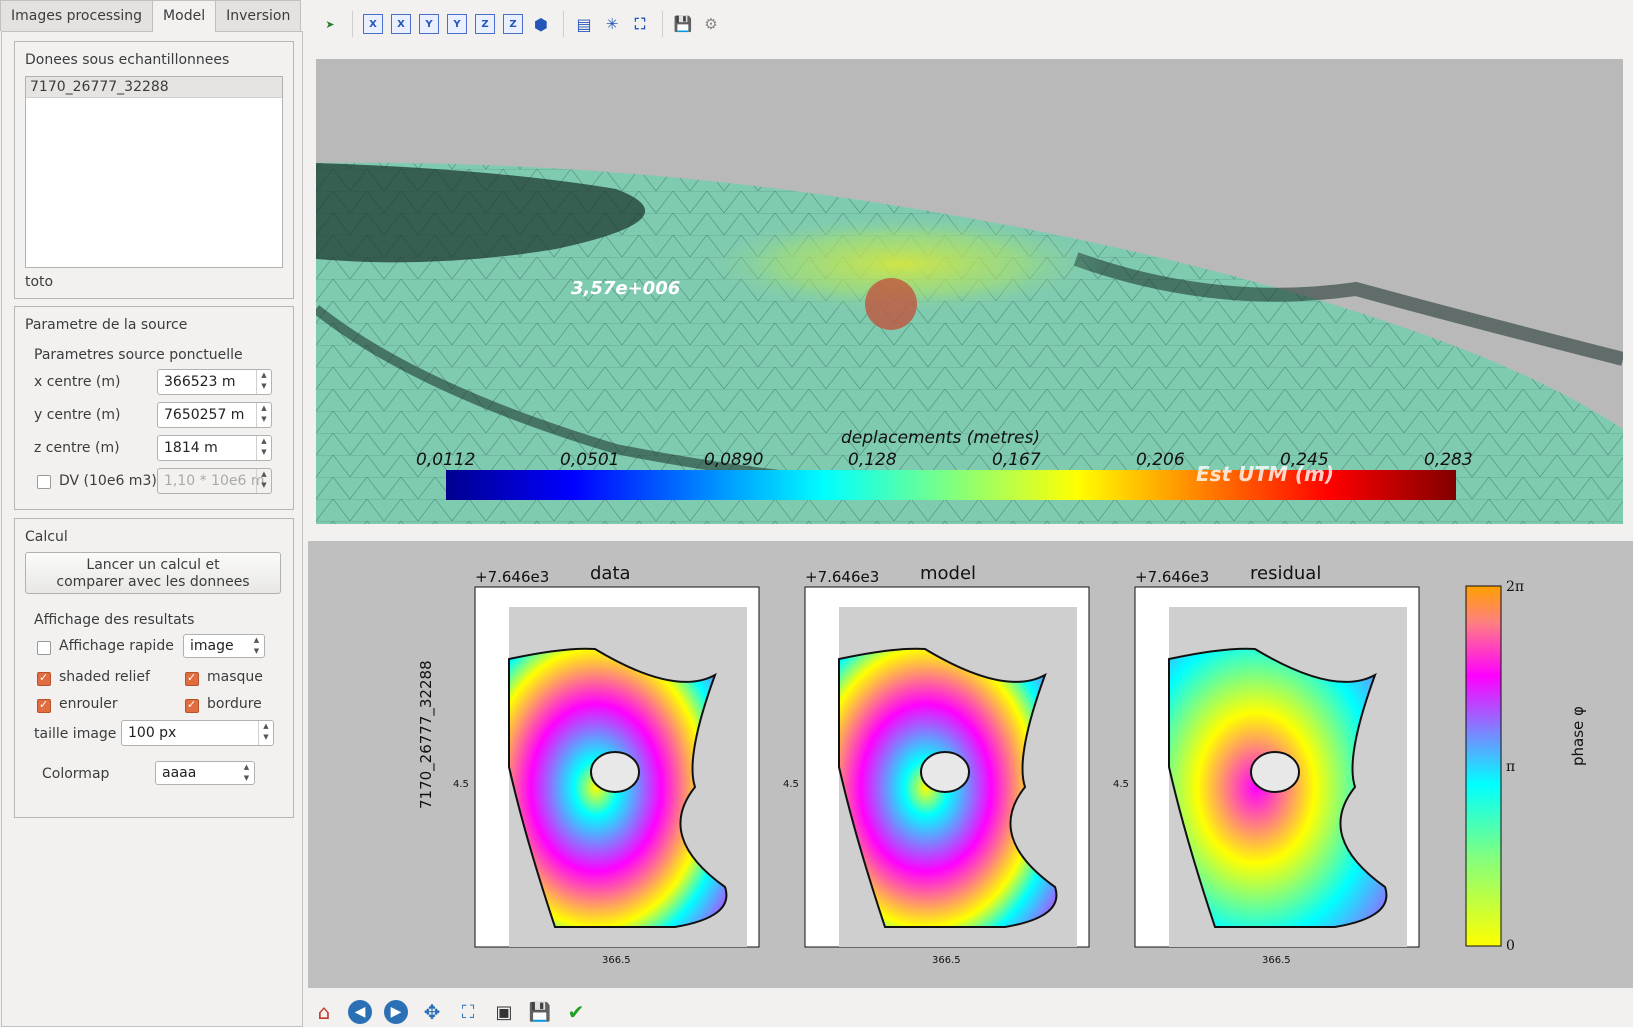  Describe the element at coordinates (541, 24) in the screenshot. I see `cube-icon: ⬢` at that location.